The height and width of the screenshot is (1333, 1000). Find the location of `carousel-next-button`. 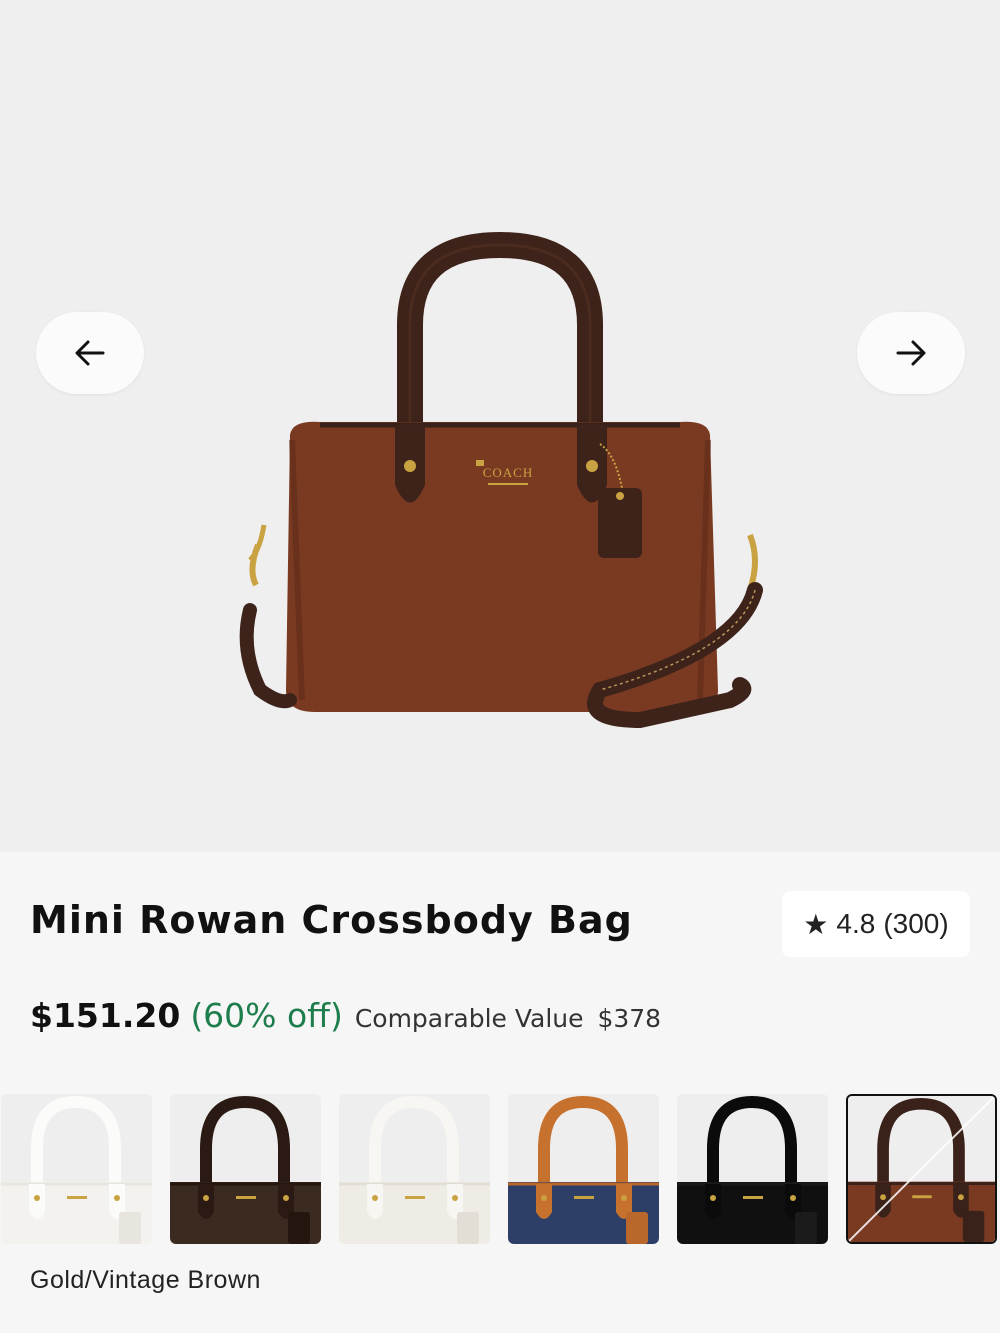

carousel-next-button is located at coordinates (911, 353).